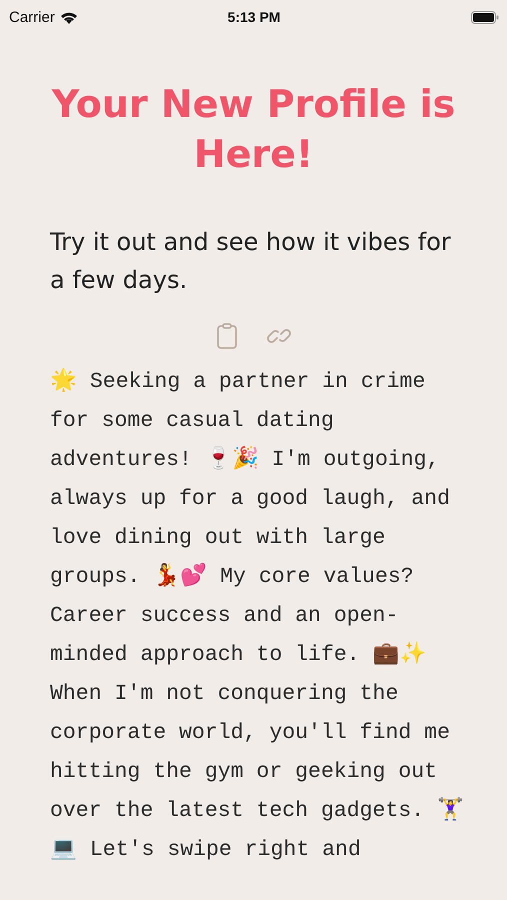 The image size is (507, 900). Describe the element at coordinates (254, 17) in the screenshot. I see `status-time: 5:13 PM` at that location.